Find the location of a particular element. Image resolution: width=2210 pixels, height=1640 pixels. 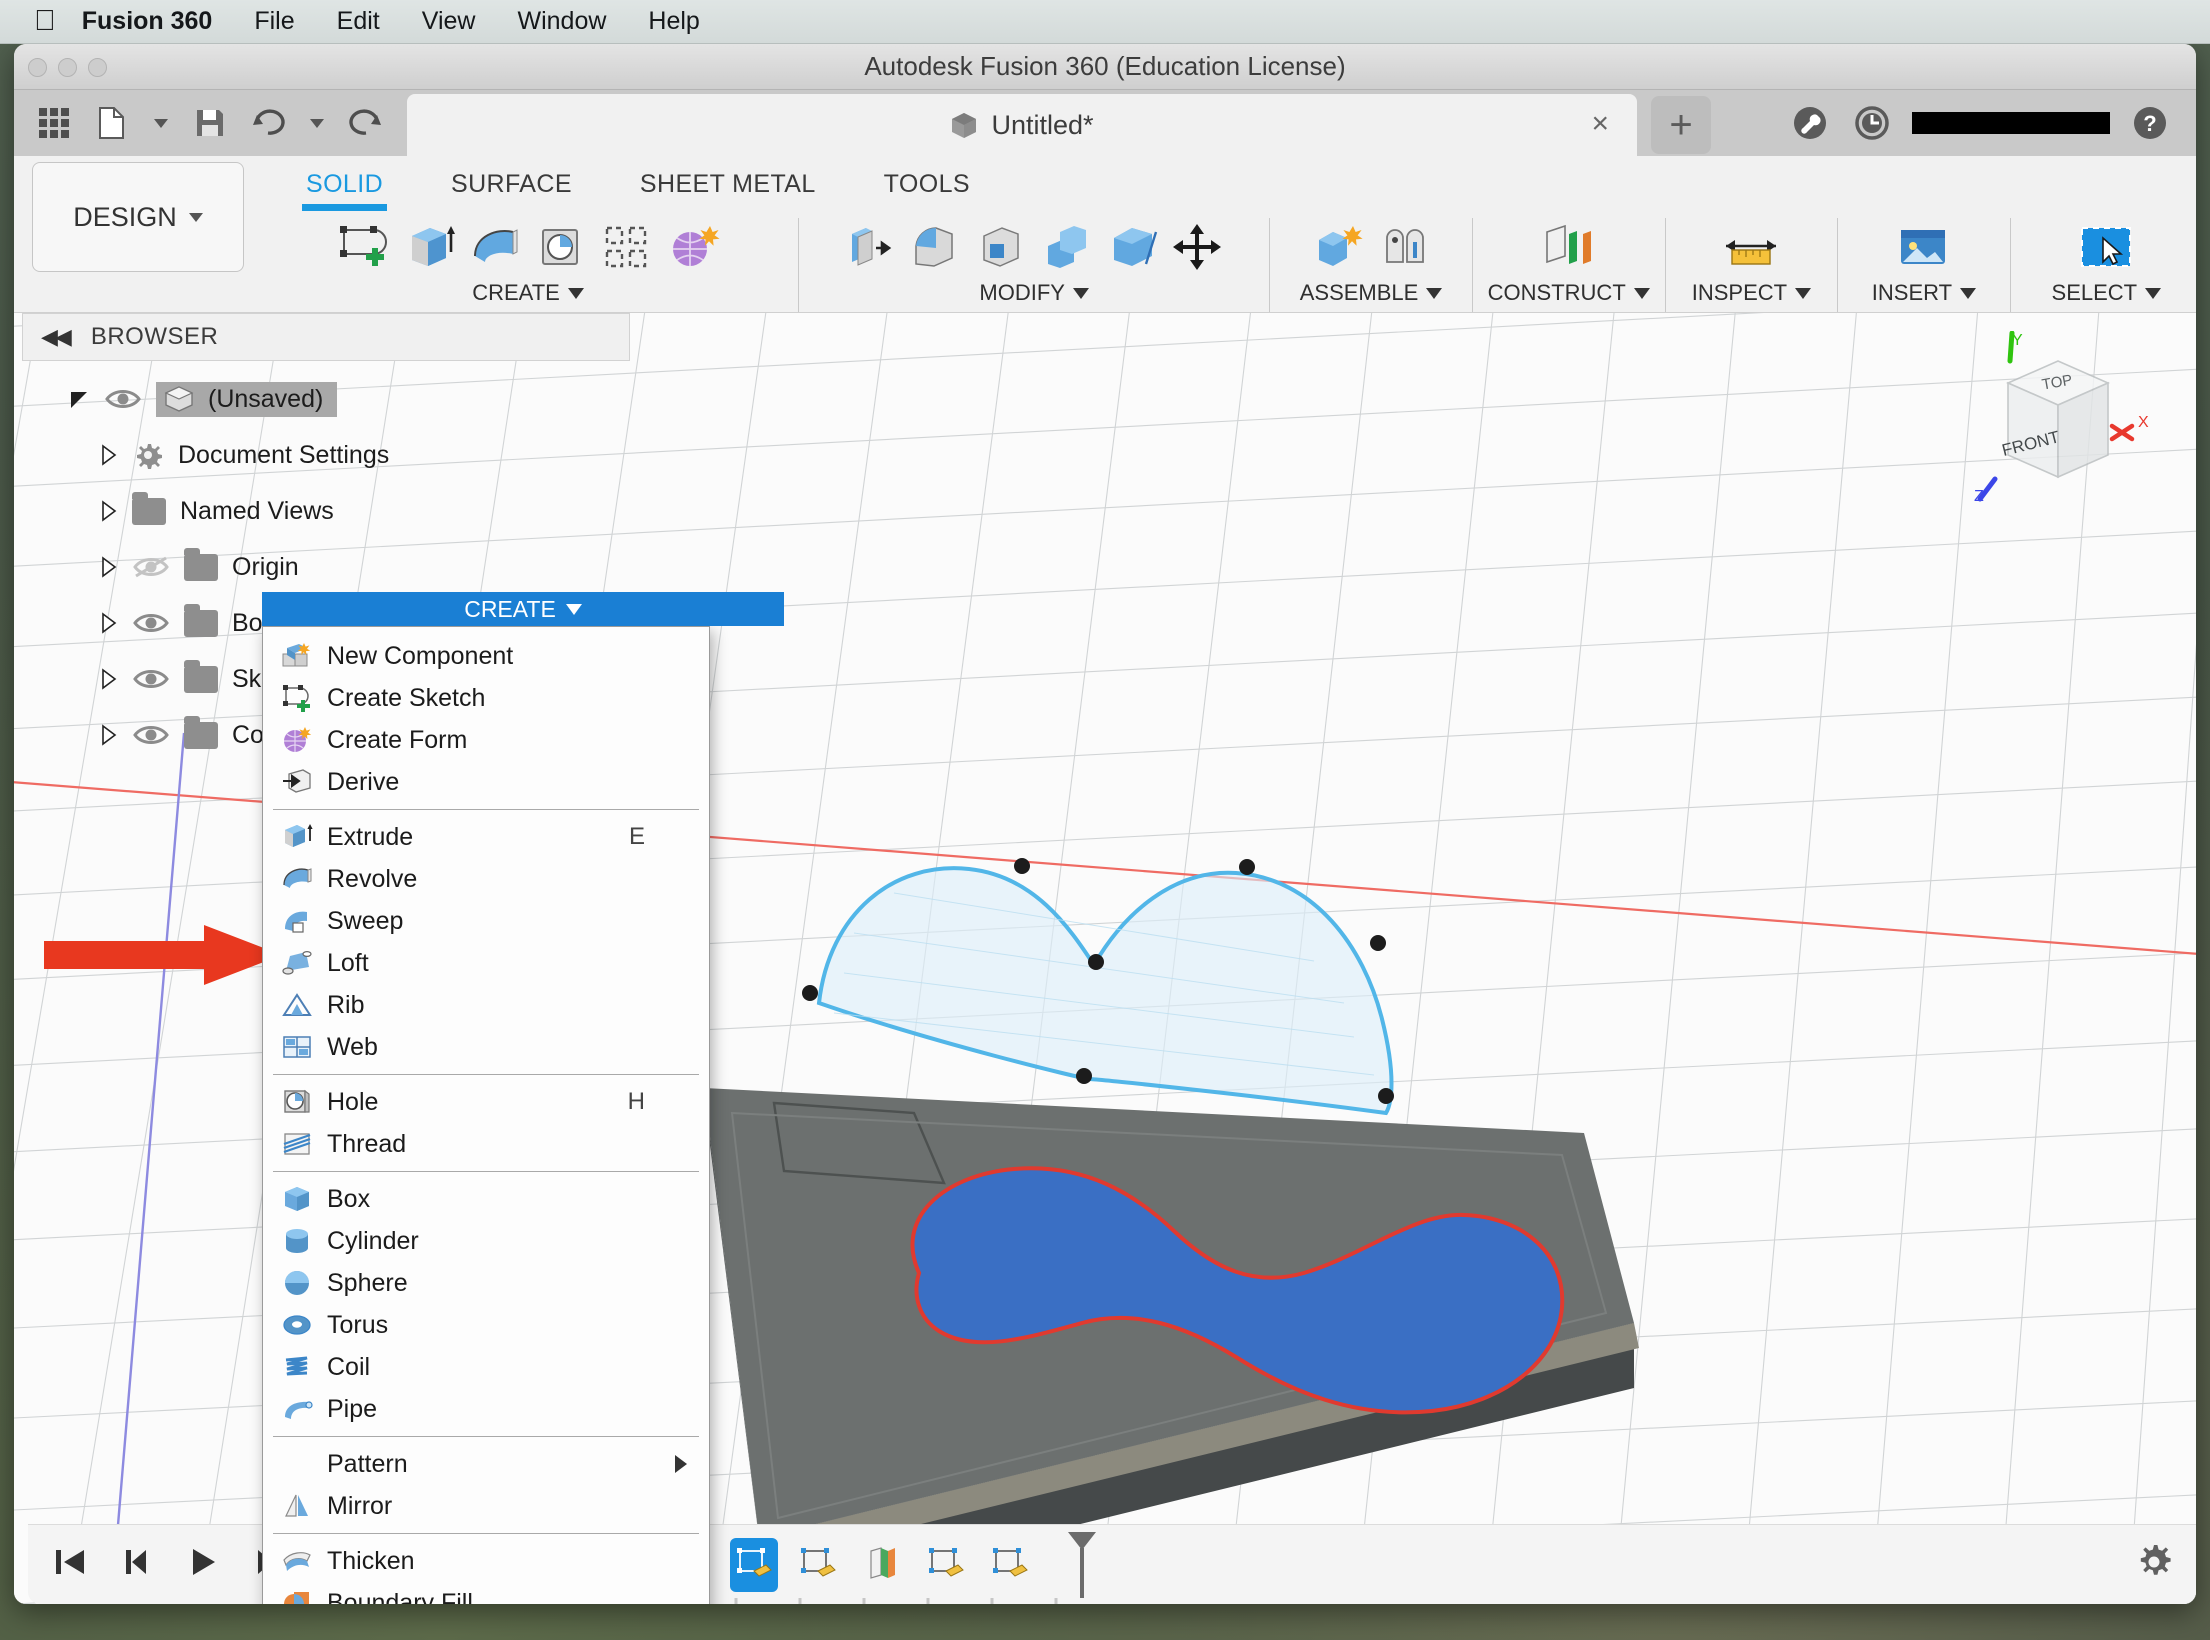

step-back-icon is located at coordinates (136, 1564).